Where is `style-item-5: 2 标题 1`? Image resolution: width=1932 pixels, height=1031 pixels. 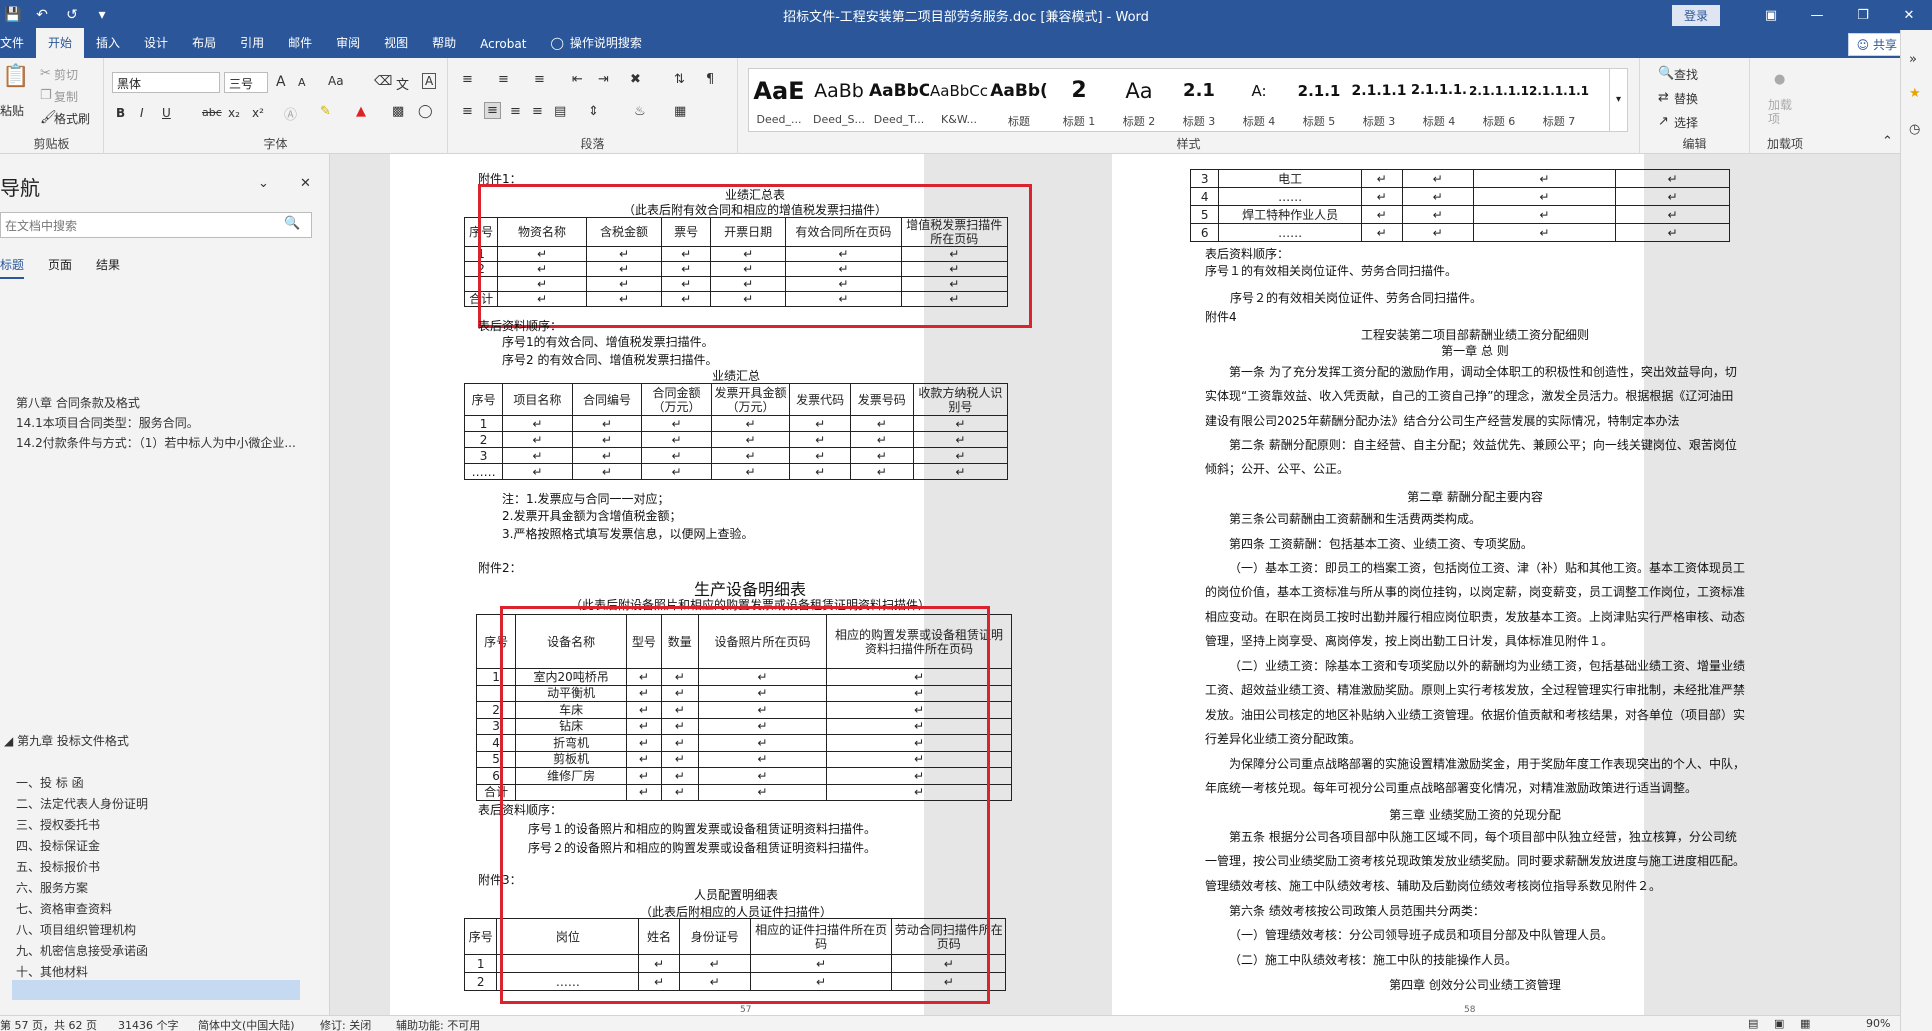
style-item-5: 2 标题 1 is located at coordinates (1079, 109).